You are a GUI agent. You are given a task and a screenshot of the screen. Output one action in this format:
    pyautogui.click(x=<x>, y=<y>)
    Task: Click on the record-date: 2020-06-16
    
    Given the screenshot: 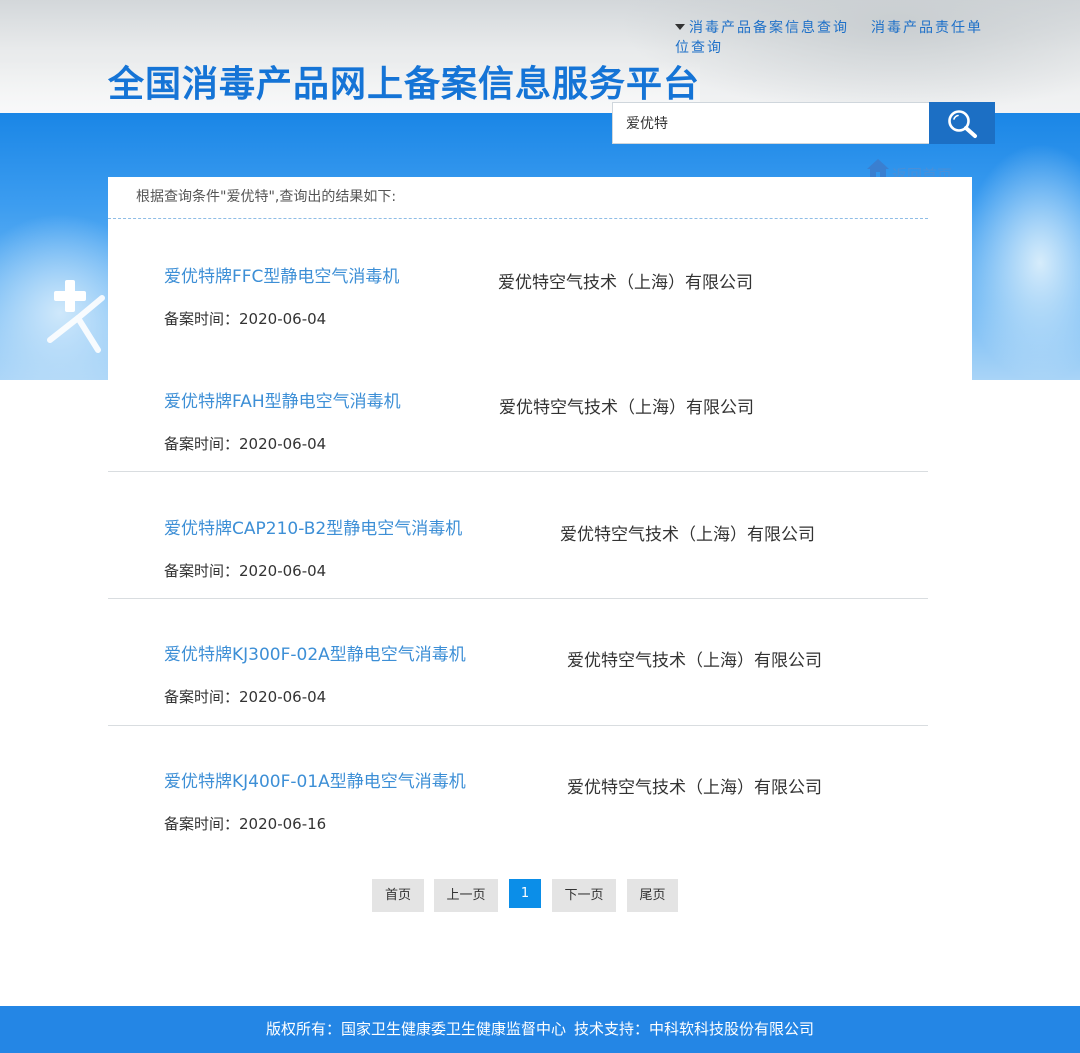 What is the action you would take?
    pyautogui.click(x=283, y=824)
    